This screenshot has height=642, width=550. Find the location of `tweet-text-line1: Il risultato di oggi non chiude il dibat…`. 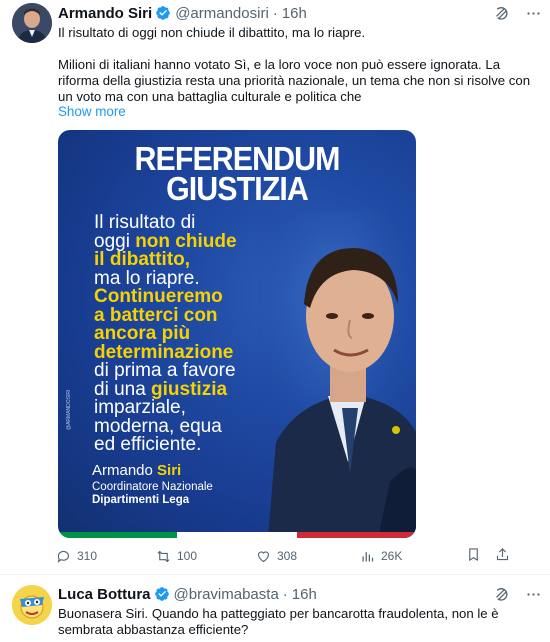

tweet-text-line1: Il risultato di oggi non chiude il dibat… is located at coordinates (212, 32).